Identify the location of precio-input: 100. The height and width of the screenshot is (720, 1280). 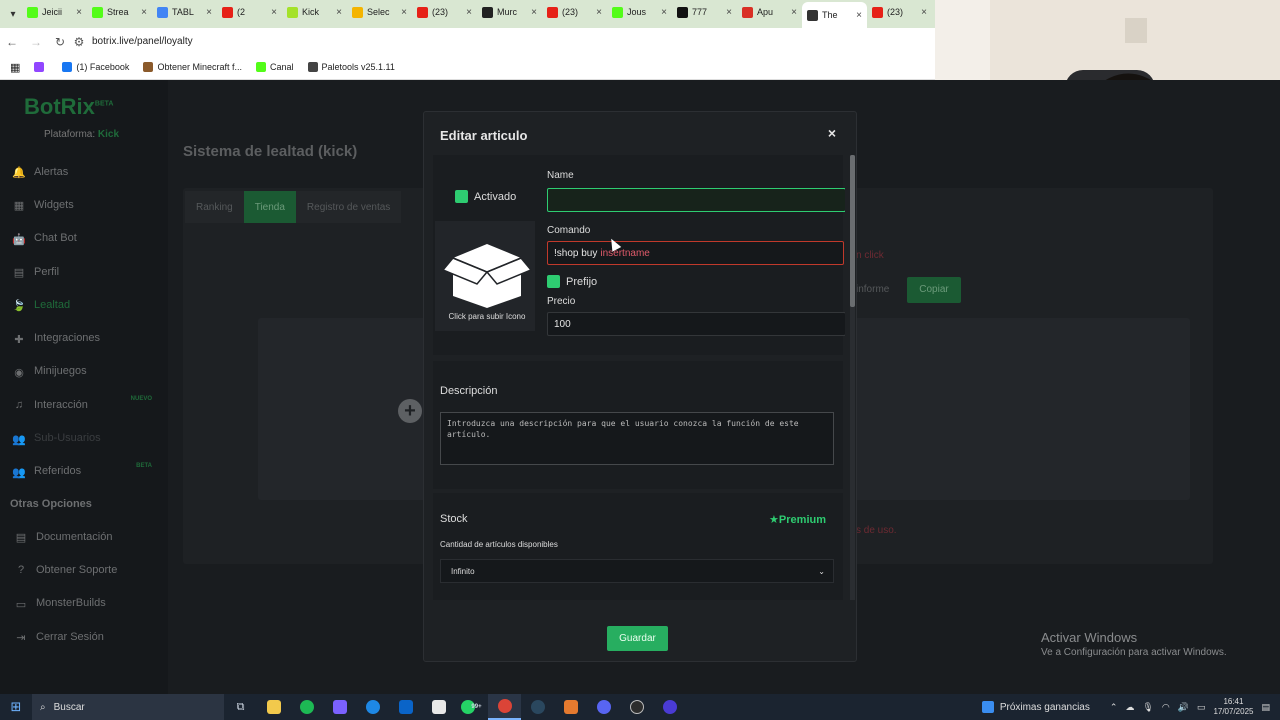
(696, 324).